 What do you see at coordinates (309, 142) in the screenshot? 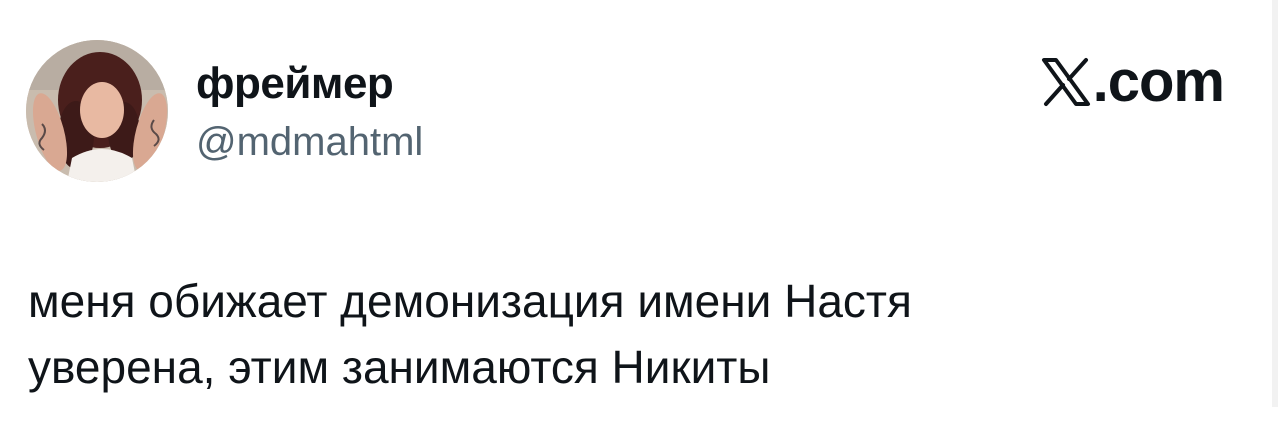
I see `user-handle: @mdmahtml` at bounding box center [309, 142].